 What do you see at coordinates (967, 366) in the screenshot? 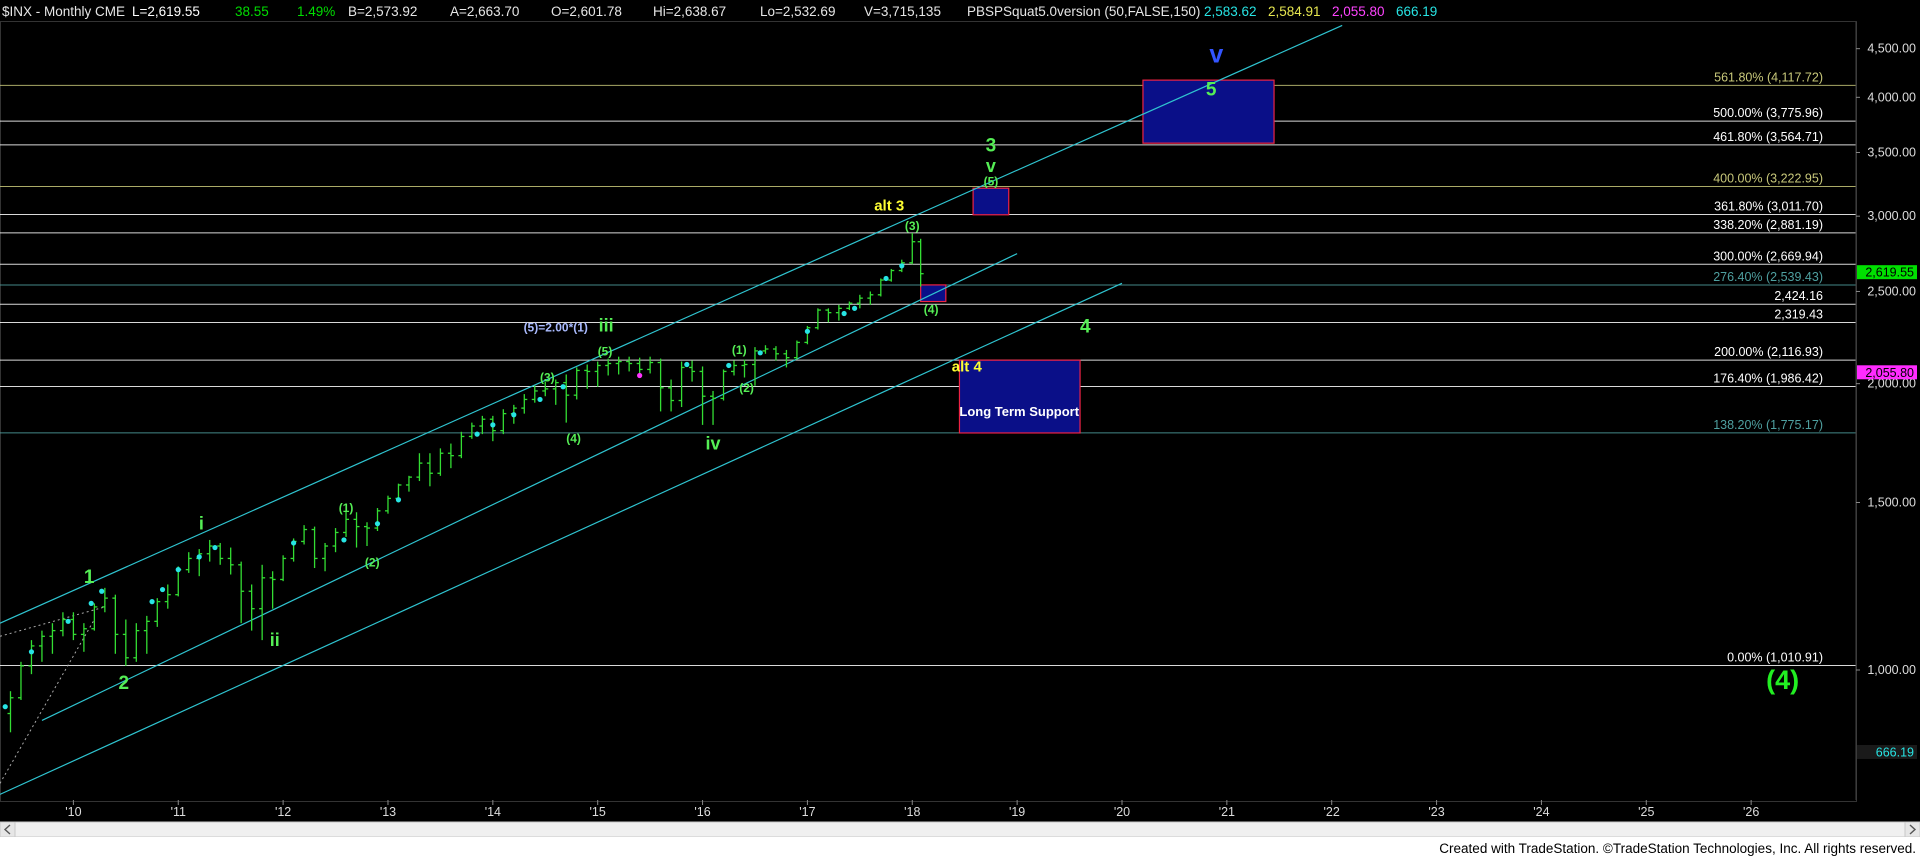
I see `wave-label: alt 4` at bounding box center [967, 366].